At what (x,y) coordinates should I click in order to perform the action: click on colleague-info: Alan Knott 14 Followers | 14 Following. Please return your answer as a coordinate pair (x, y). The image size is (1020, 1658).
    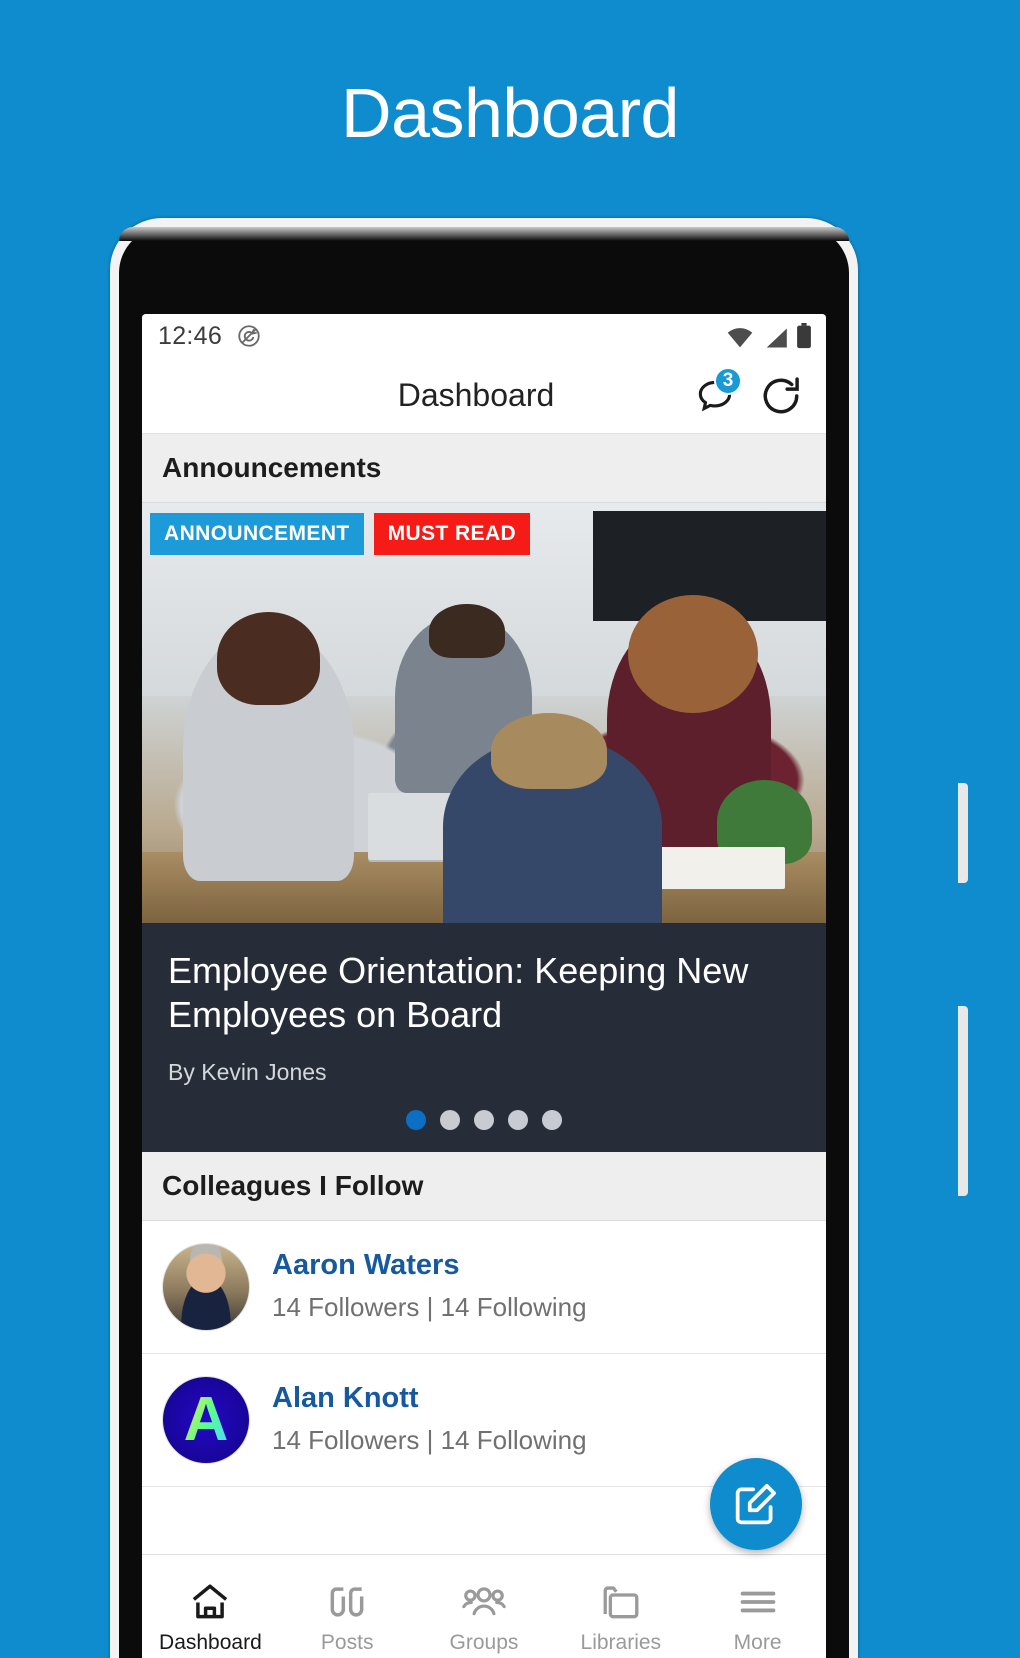
    Looking at the image, I should click on (429, 1419).